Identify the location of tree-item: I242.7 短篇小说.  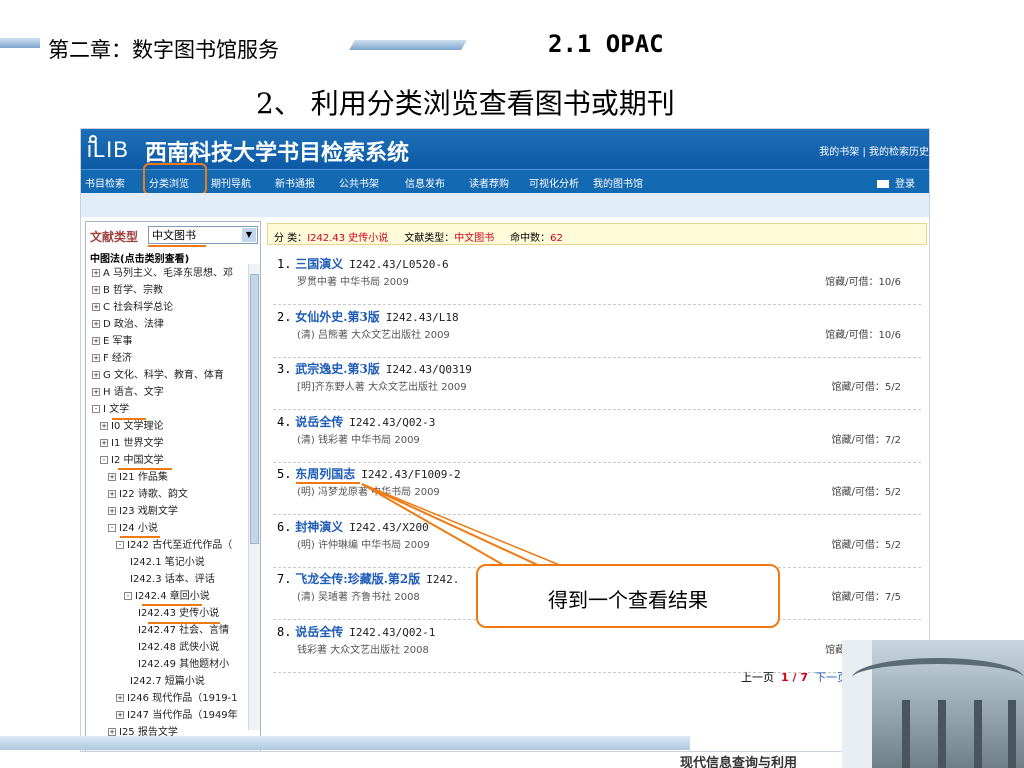
(167, 679).